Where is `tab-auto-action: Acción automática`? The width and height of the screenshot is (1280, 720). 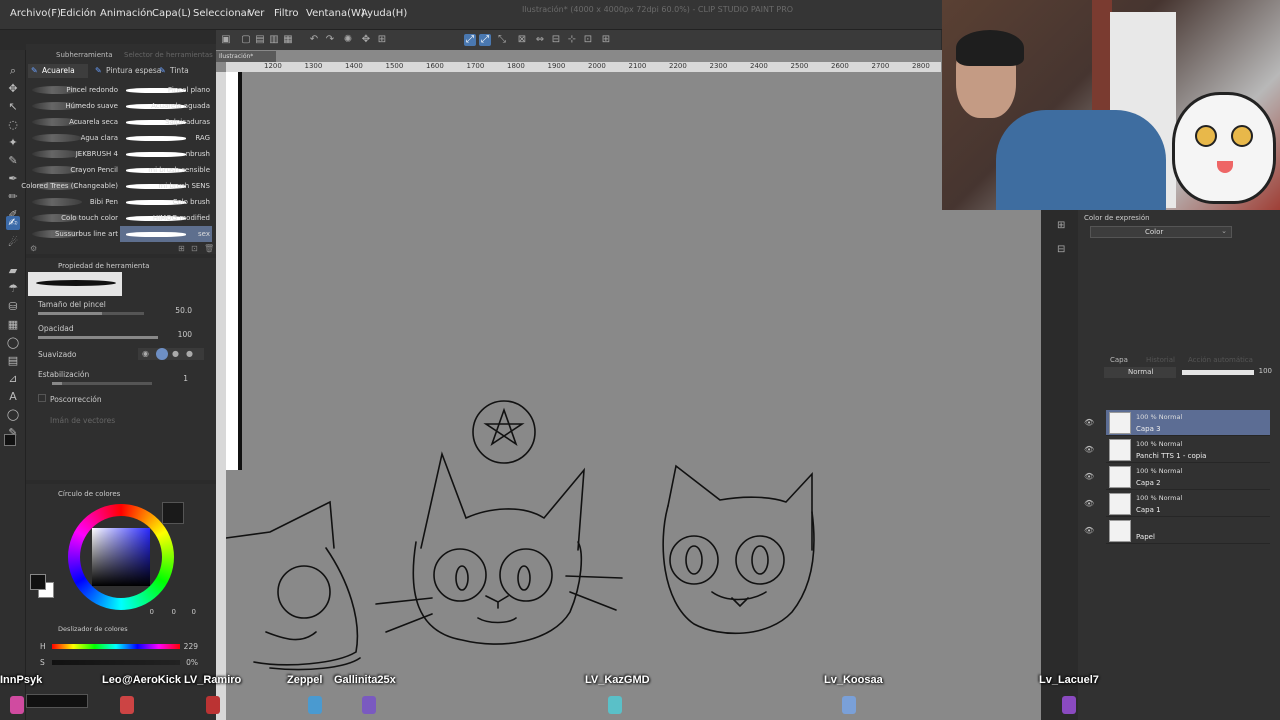 tab-auto-action: Acción automática is located at coordinates (1220, 360).